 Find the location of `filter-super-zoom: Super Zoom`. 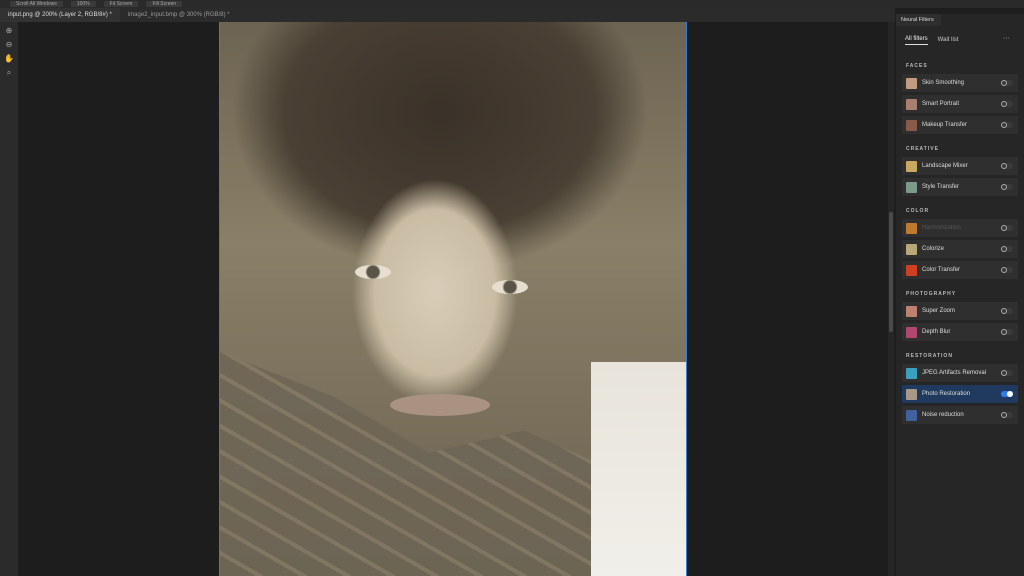

filter-super-zoom: Super Zoom is located at coordinates (960, 311).